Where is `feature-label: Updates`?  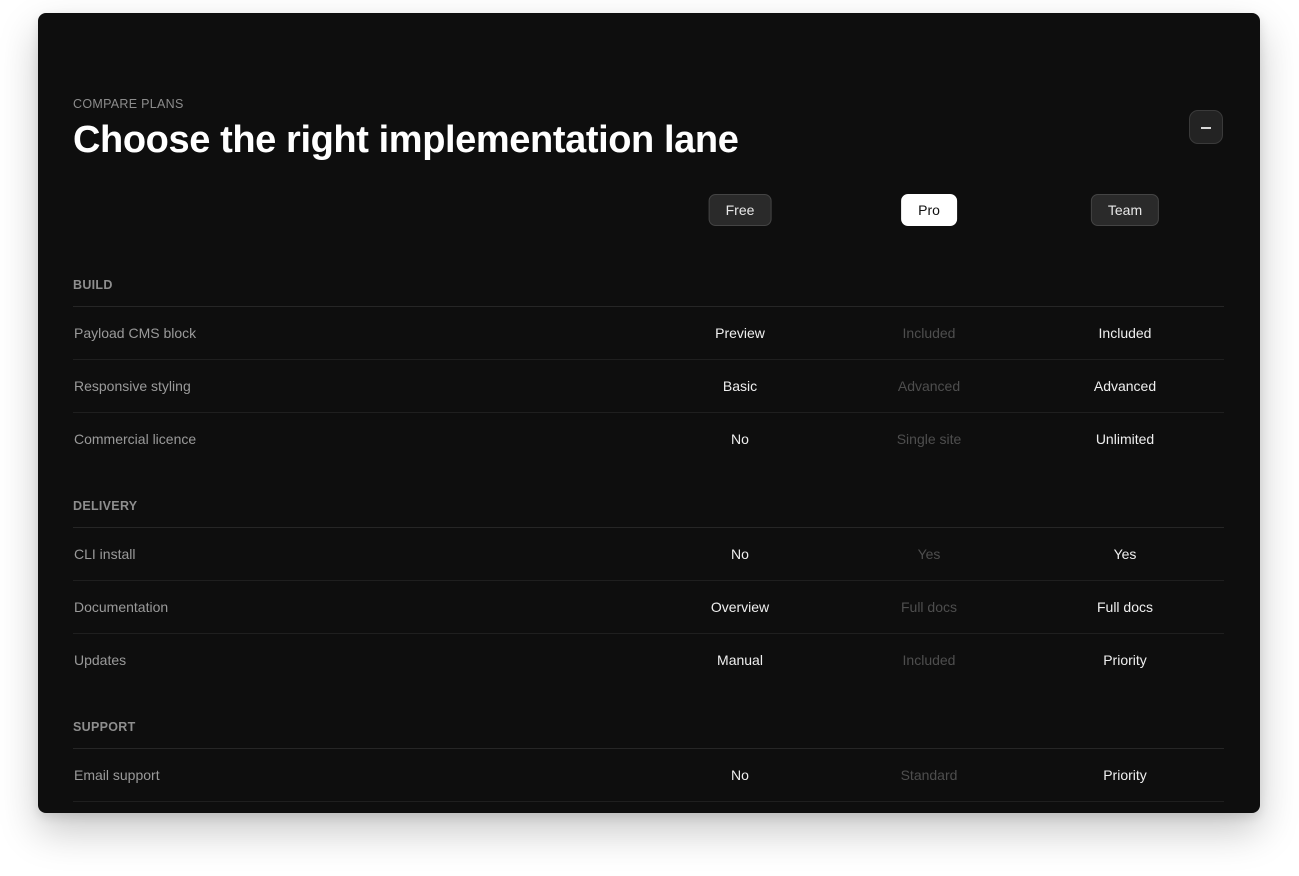
feature-label: Updates is located at coordinates (100, 660).